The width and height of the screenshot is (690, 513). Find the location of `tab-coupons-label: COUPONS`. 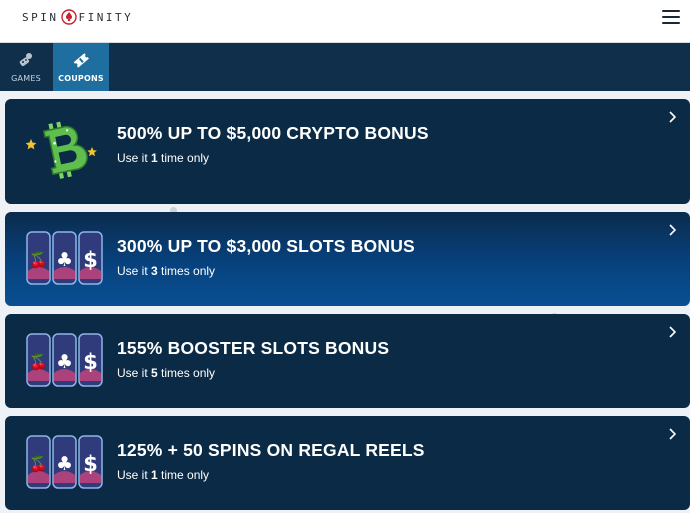

tab-coupons-label: COUPONS is located at coordinates (81, 78).